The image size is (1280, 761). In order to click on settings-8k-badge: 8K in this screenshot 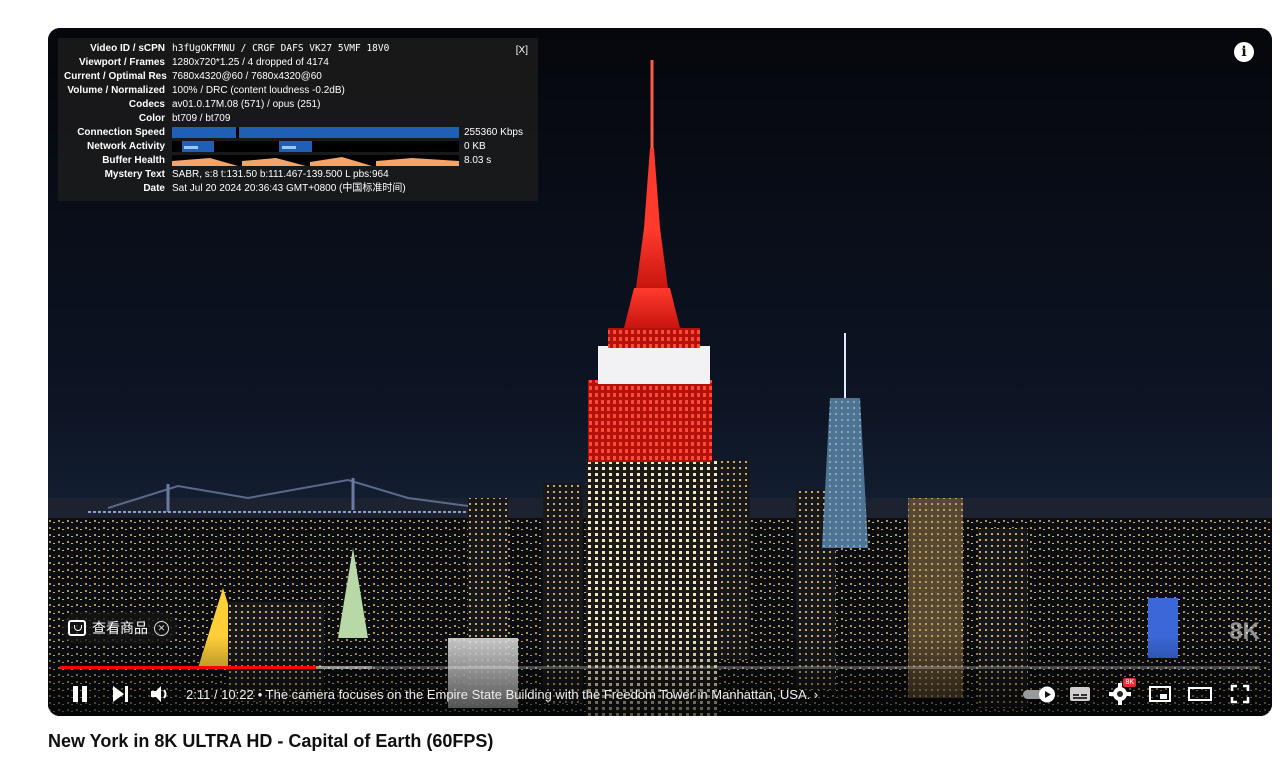, I will do `click(1129, 682)`.